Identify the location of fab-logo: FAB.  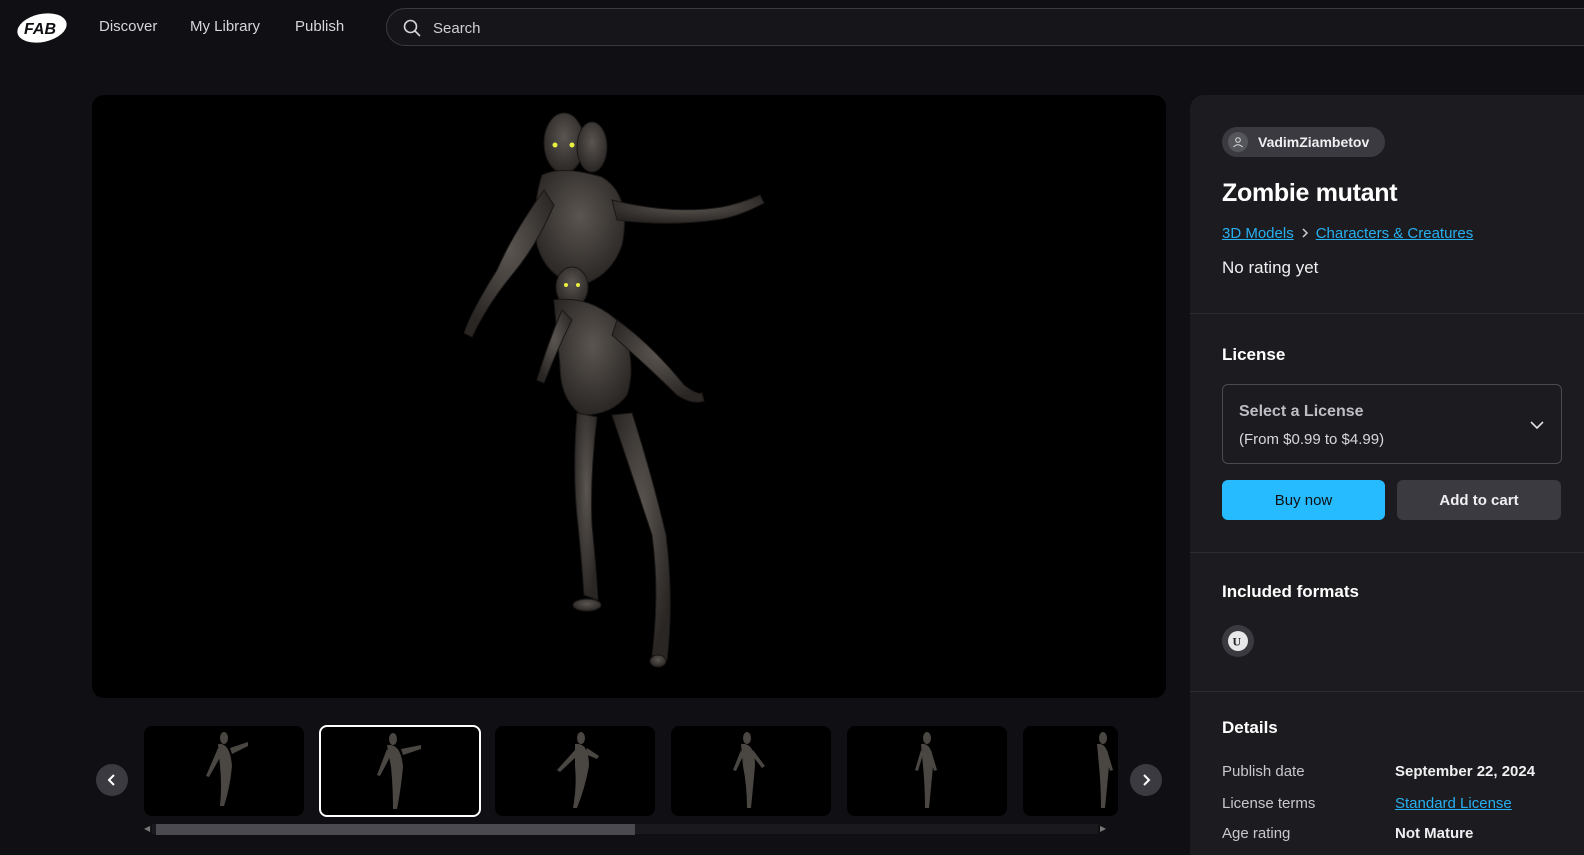
(42, 28).